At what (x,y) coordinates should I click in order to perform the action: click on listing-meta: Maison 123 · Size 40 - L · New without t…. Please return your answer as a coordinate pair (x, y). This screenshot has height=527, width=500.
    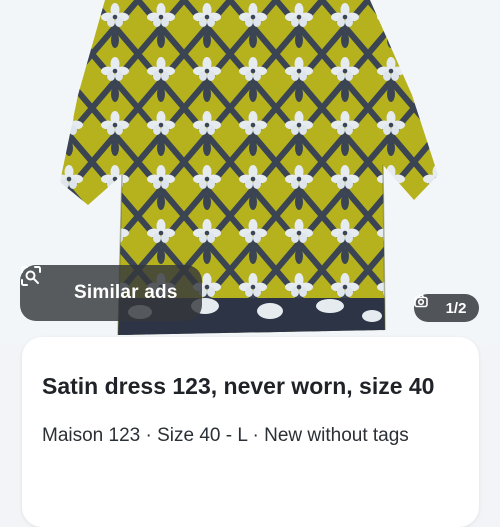
    Looking at the image, I should click on (225, 435).